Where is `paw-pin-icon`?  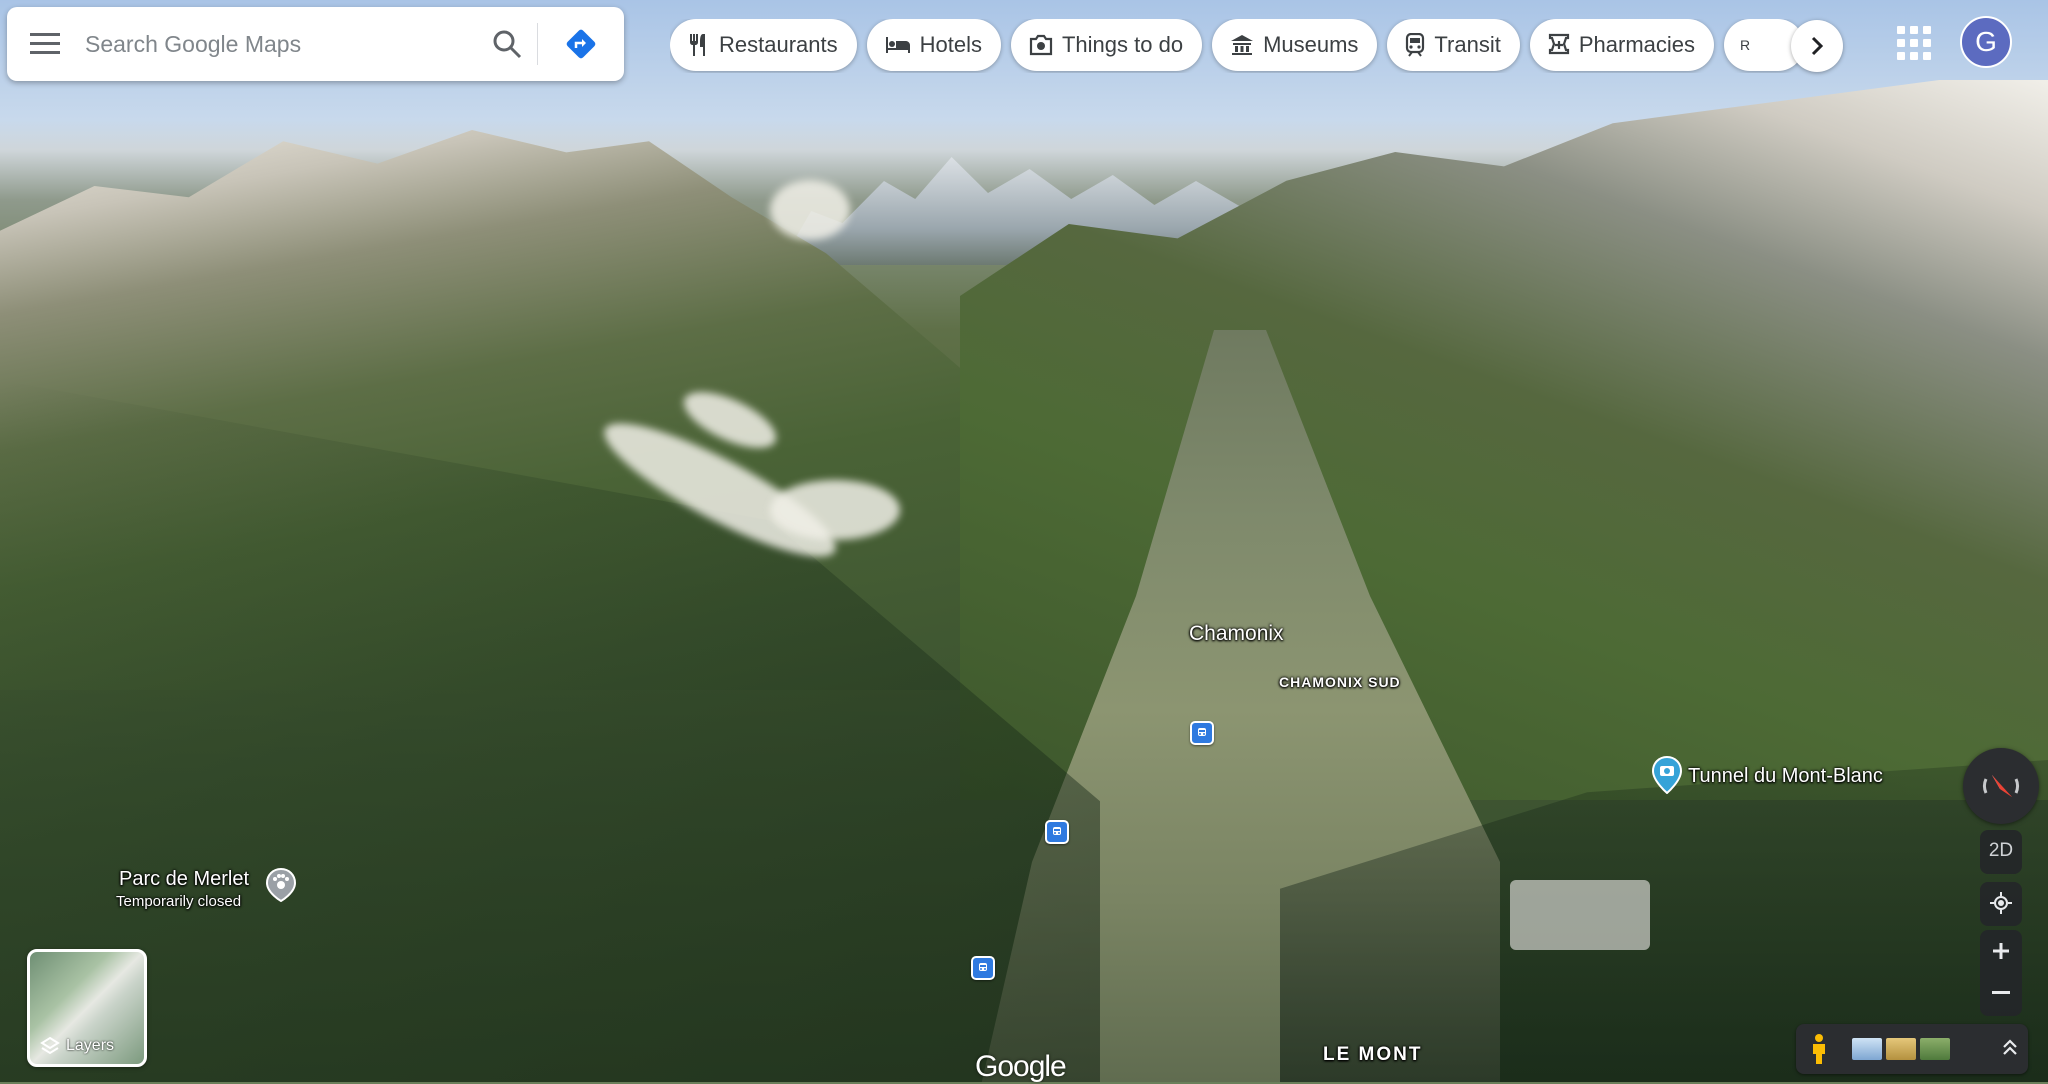
paw-pin-icon is located at coordinates (281, 885).